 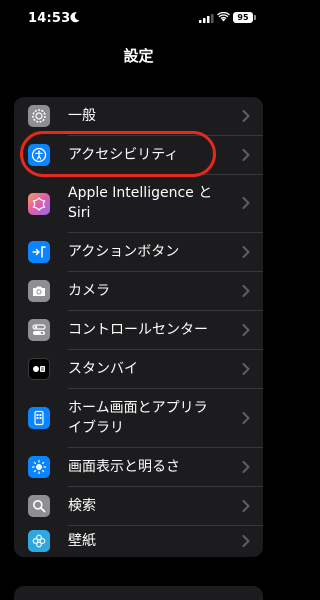 What do you see at coordinates (39, 330) in the screenshot?
I see `control-center-icon` at bounding box center [39, 330].